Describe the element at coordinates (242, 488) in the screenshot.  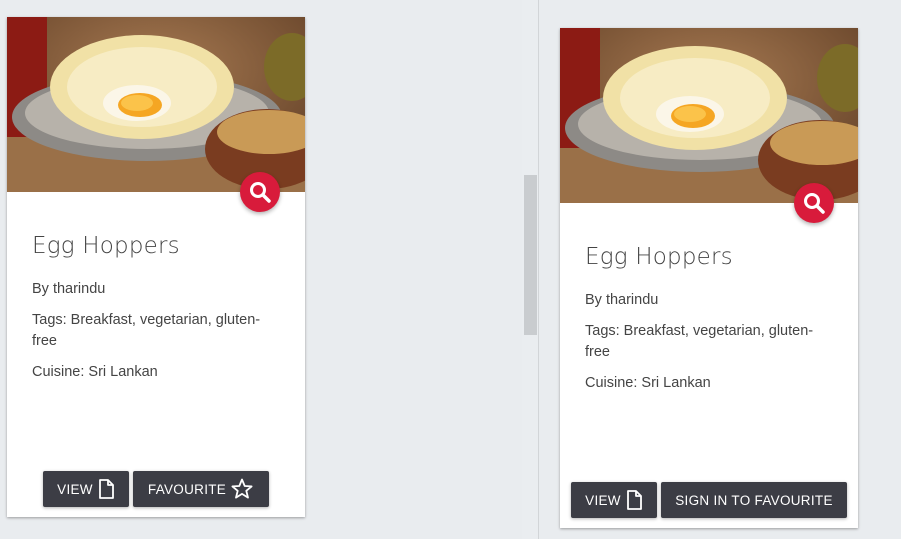
I see `star-outline-icon` at that location.